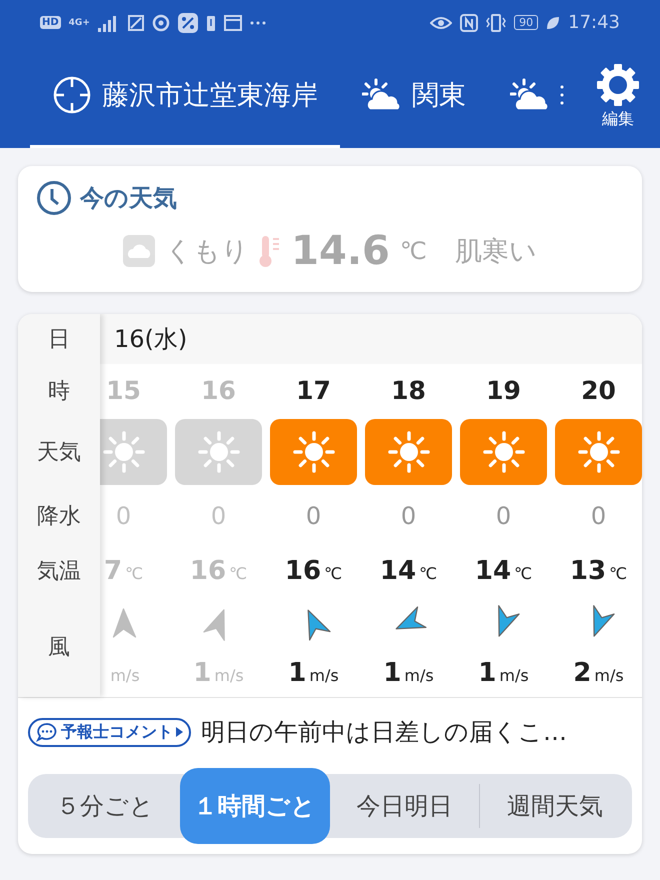 The height and width of the screenshot is (880, 660). Describe the element at coordinates (562, 95) in the screenshot. I see `overflow-dots-icon` at that location.